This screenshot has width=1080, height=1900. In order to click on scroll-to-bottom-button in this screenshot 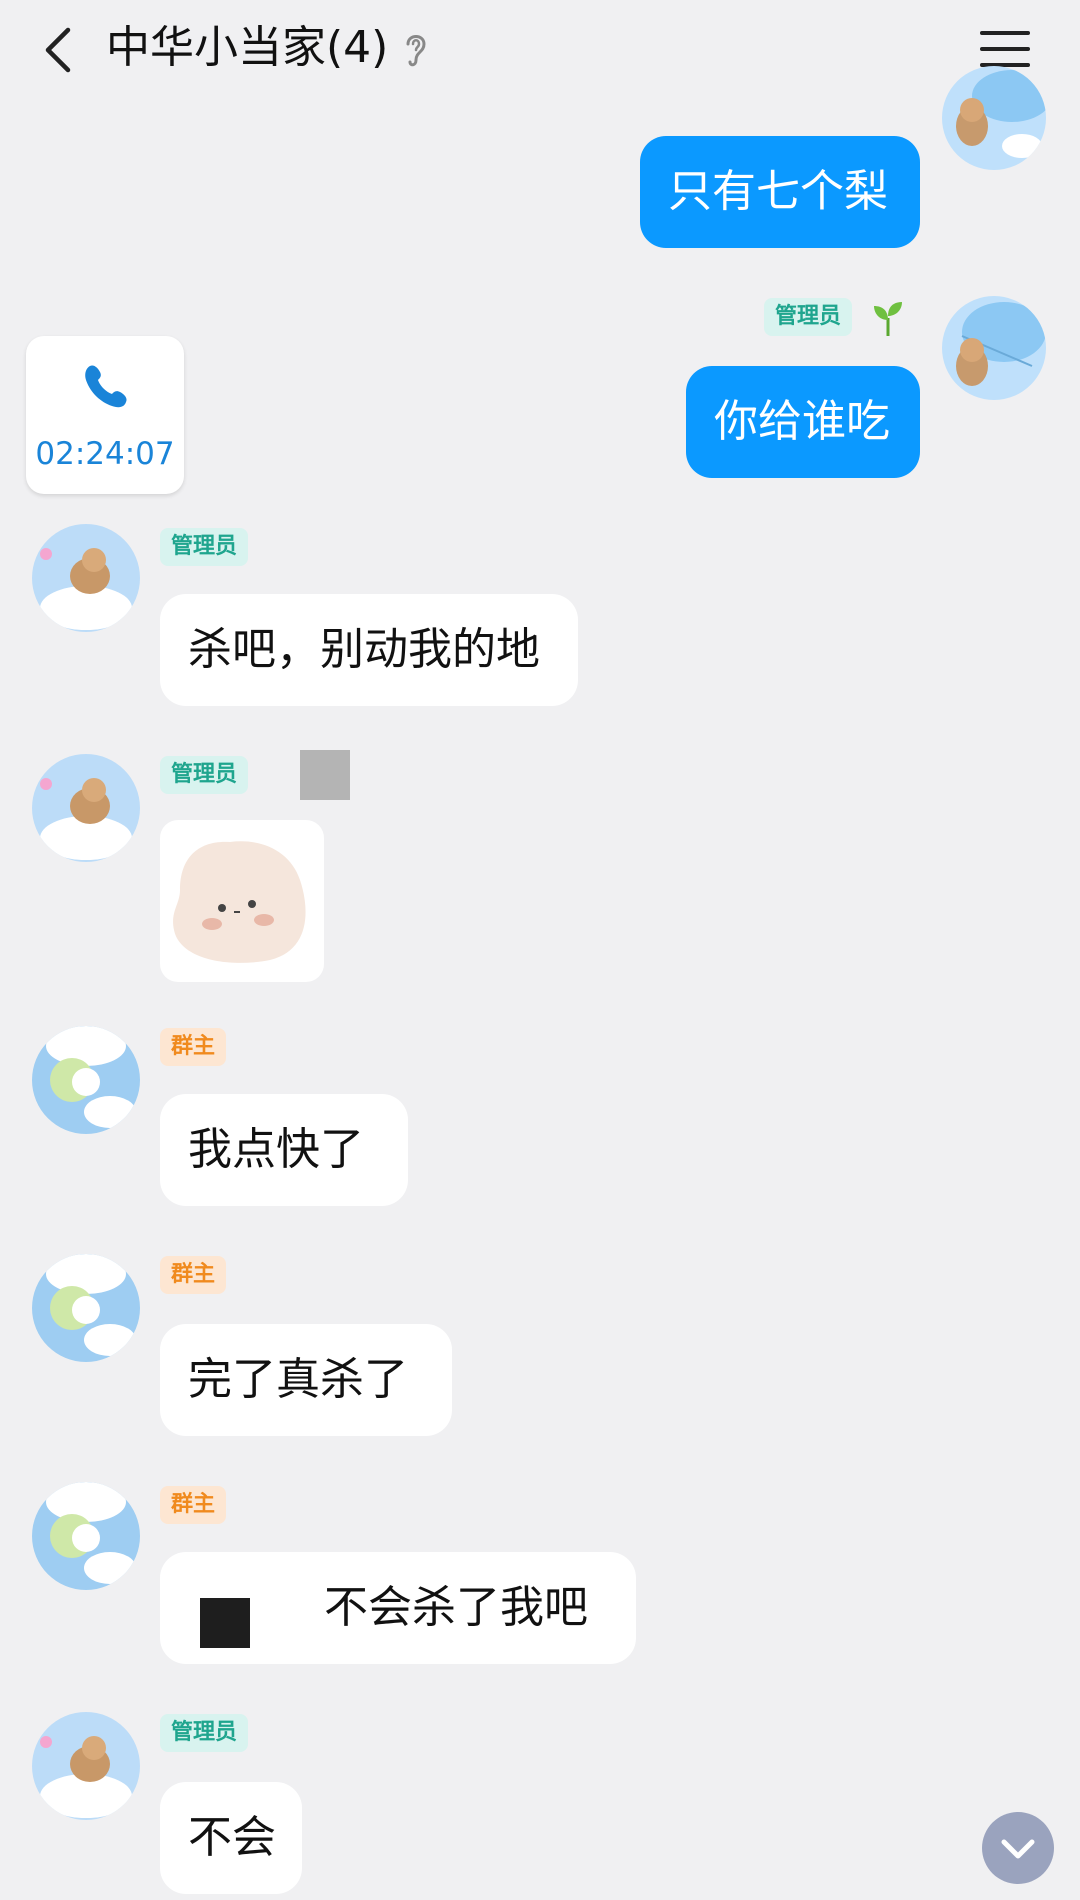, I will do `click(1018, 1848)`.